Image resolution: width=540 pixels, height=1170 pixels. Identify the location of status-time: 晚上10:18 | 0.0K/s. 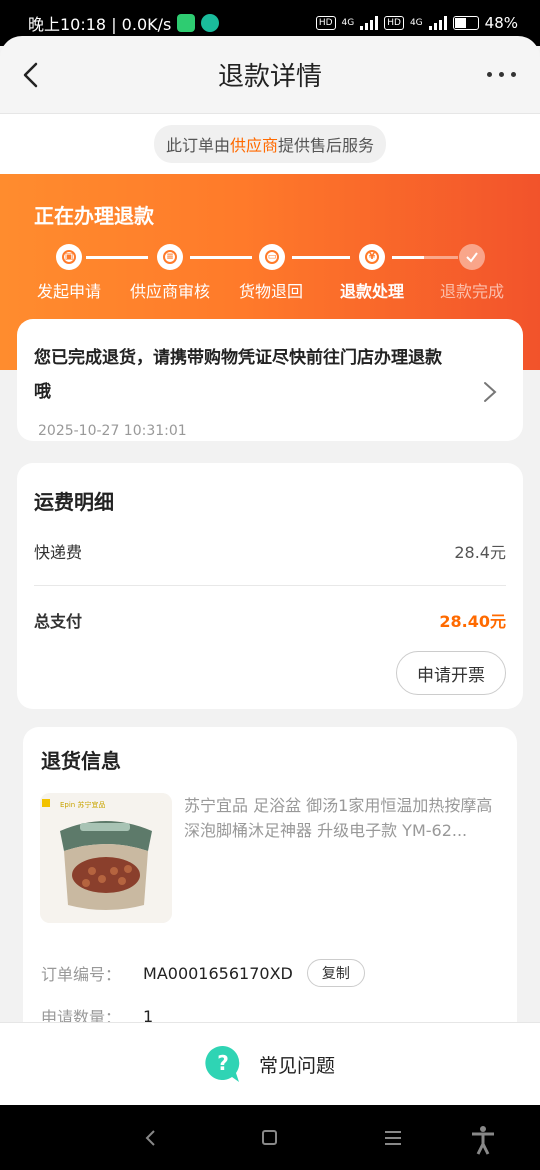
(100, 24).